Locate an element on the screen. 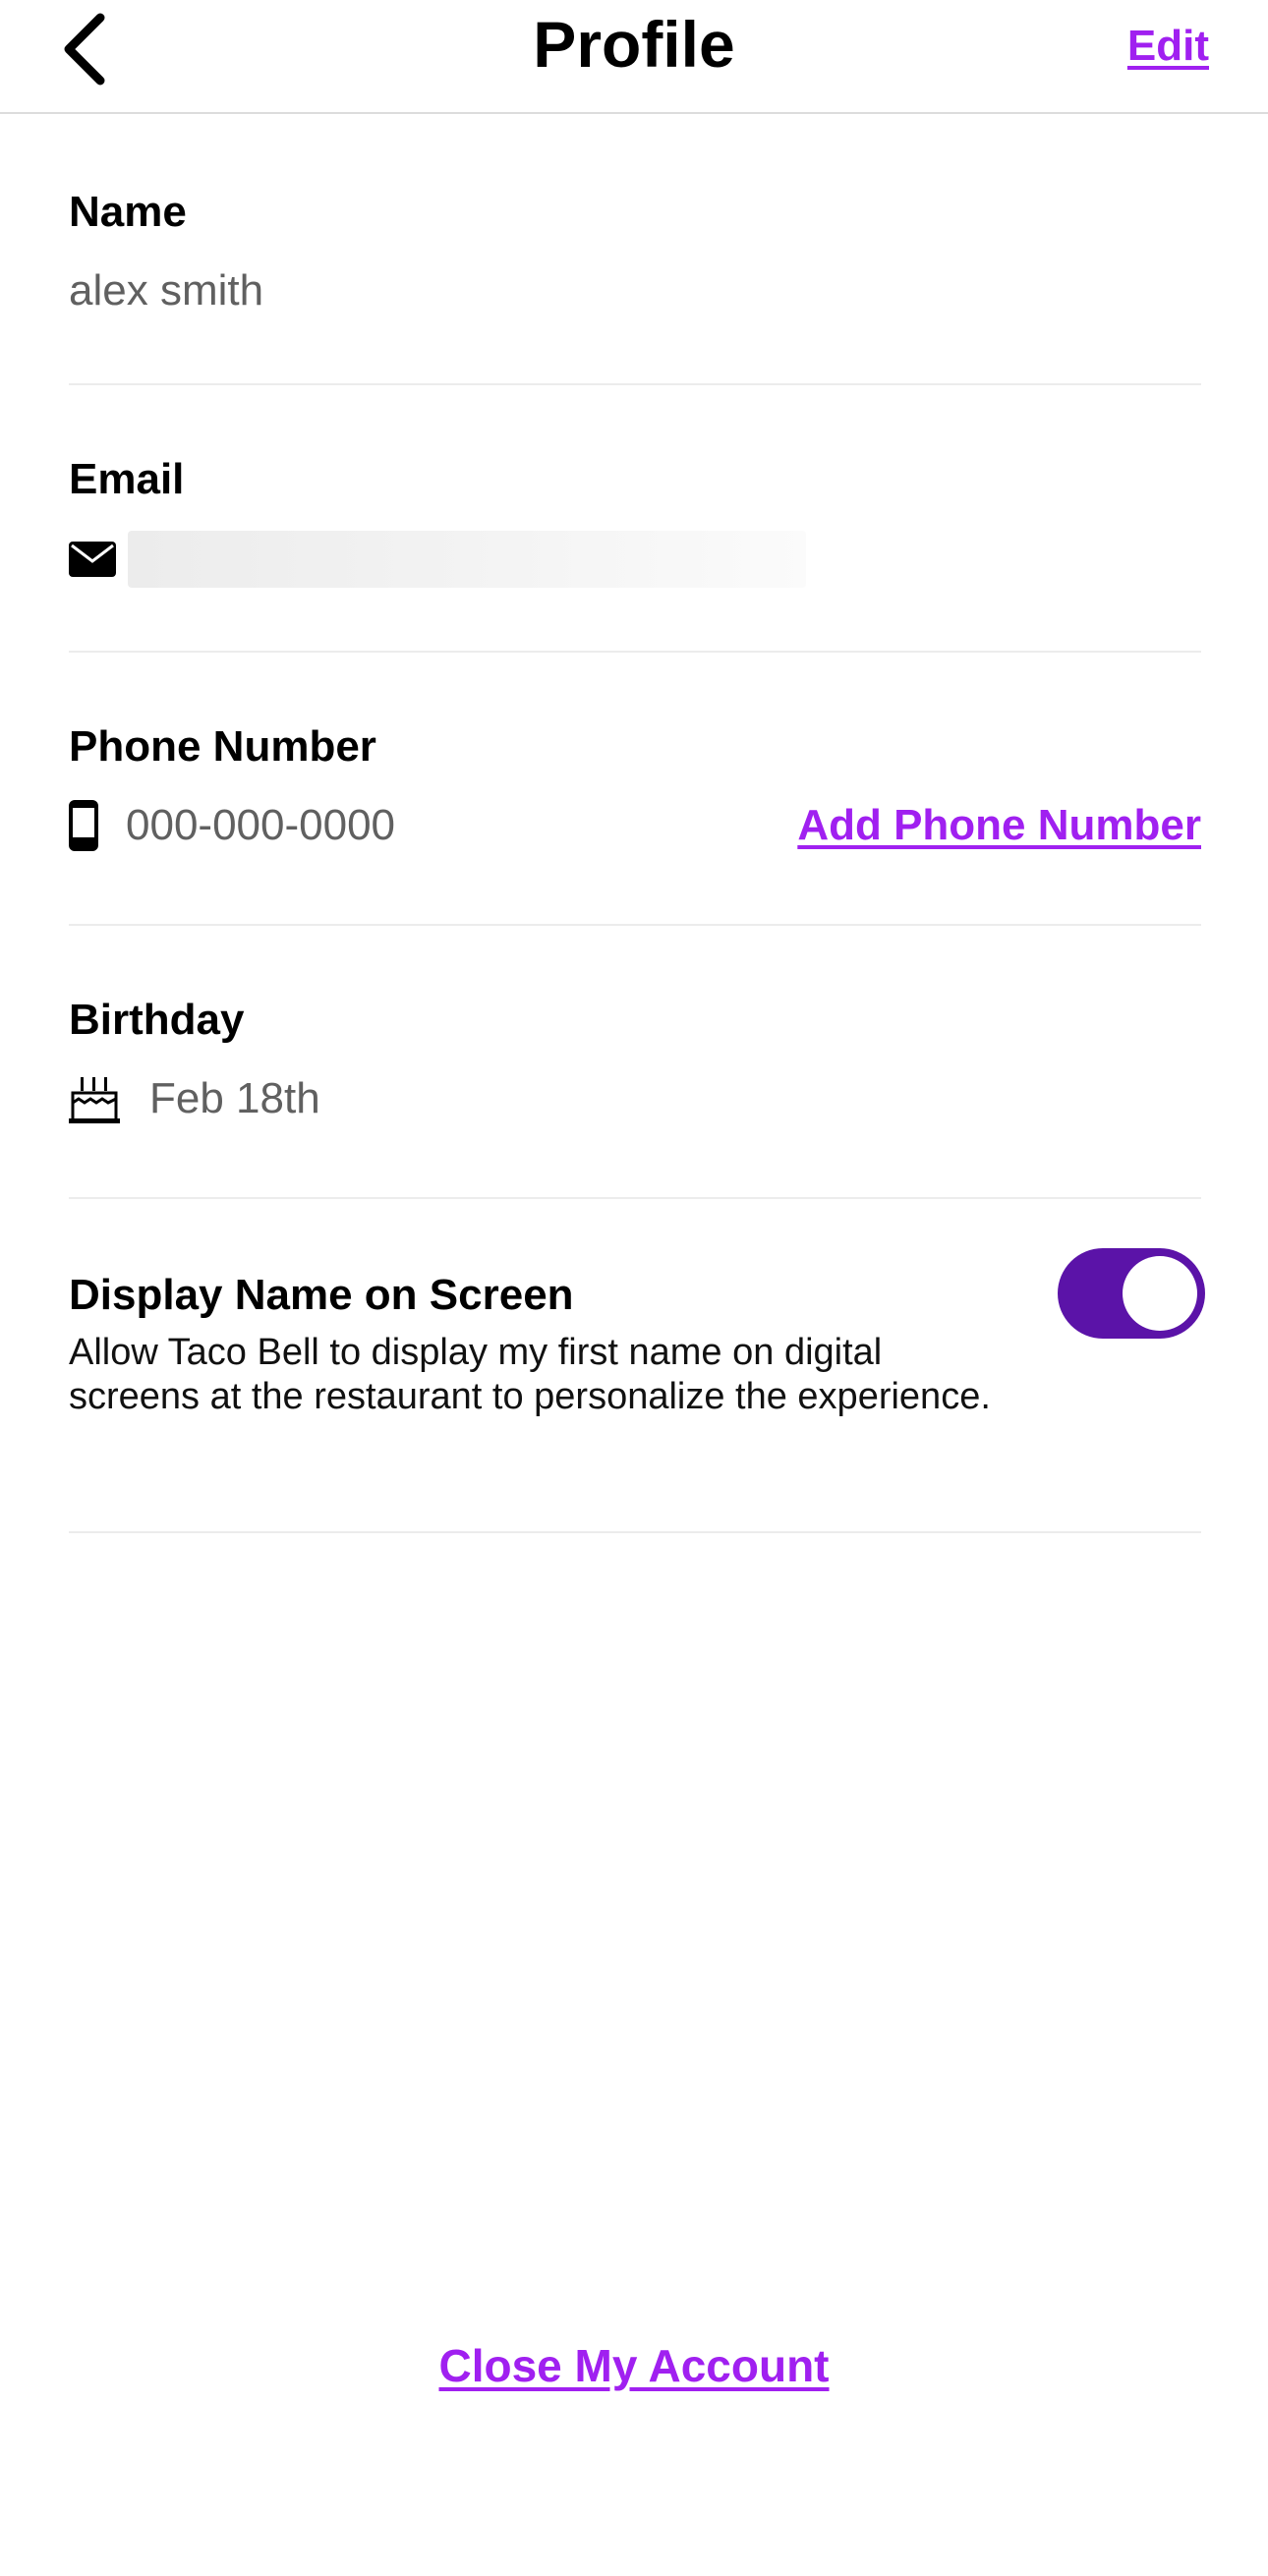 This screenshot has width=1268, height=2576. email-section: Email is located at coordinates (635, 519).